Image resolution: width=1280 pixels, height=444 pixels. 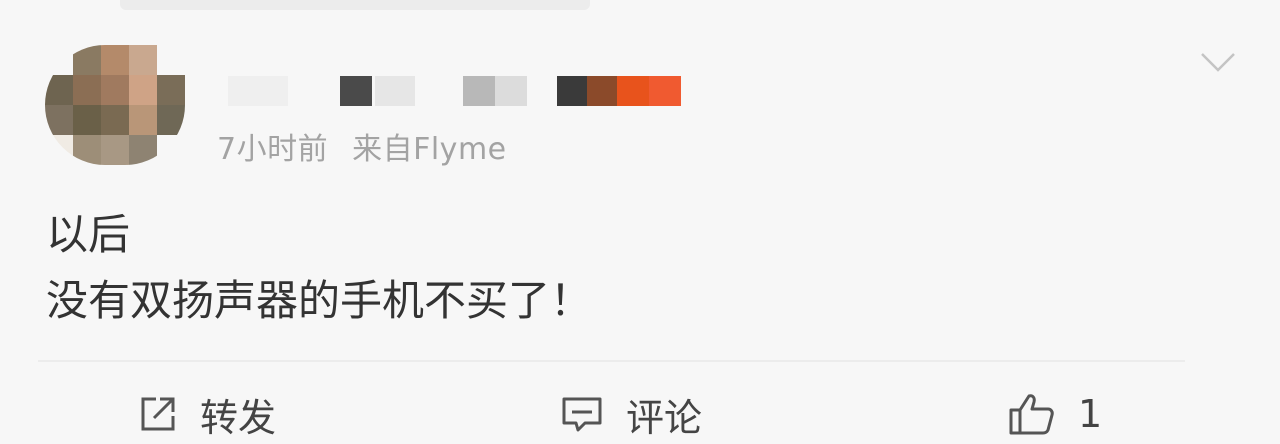 I want to click on comment-button: 评论, so click(x=631, y=414).